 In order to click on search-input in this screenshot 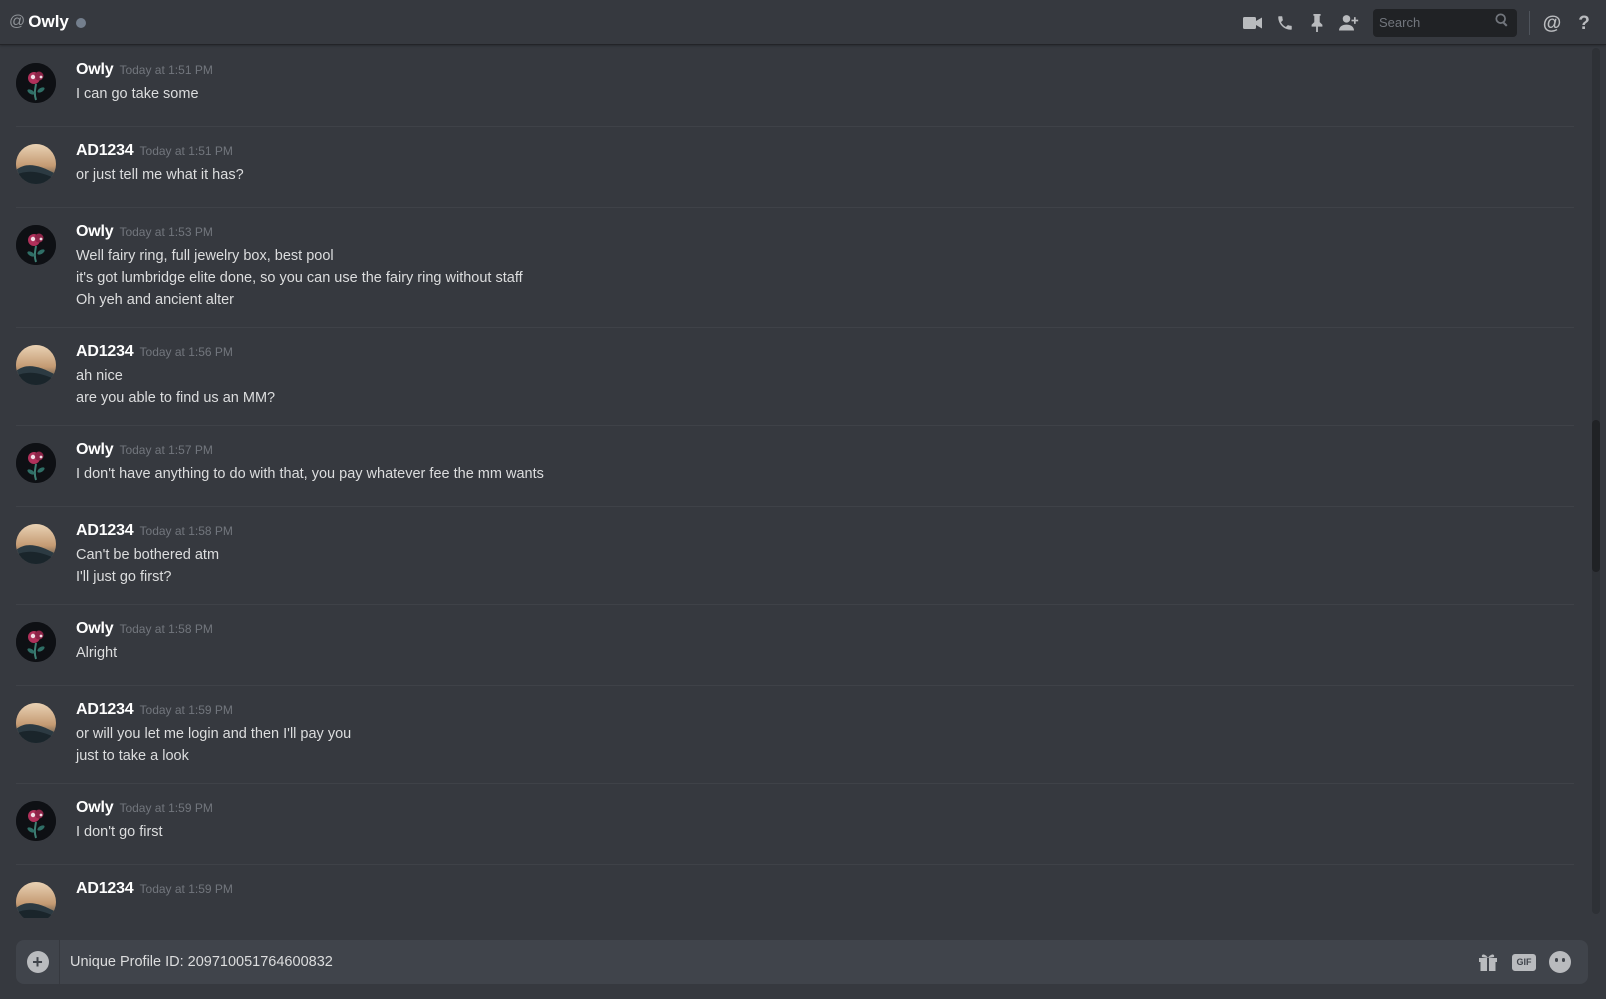, I will do `click(1437, 22)`.